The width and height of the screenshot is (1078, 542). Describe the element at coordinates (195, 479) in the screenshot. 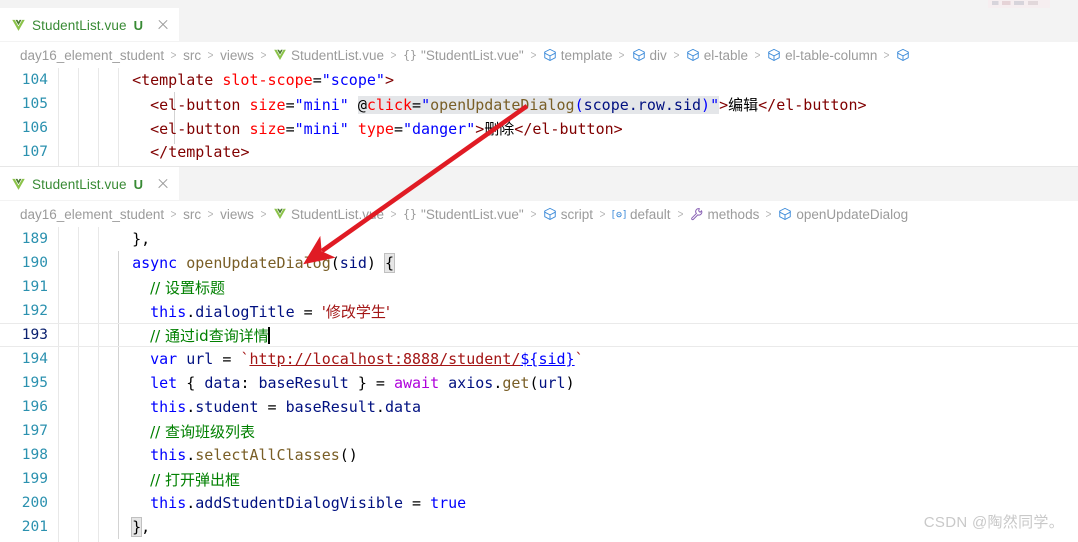

I see `code-token: // 打开弹出框` at that location.